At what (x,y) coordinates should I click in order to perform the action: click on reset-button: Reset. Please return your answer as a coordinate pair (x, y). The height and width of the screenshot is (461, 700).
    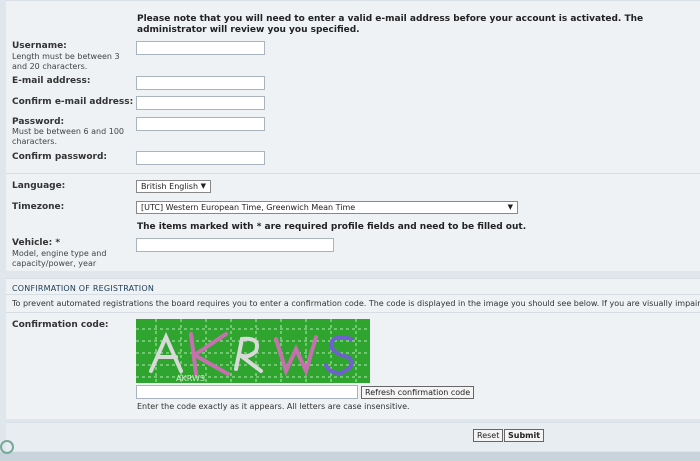
    Looking at the image, I should click on (488, 435).